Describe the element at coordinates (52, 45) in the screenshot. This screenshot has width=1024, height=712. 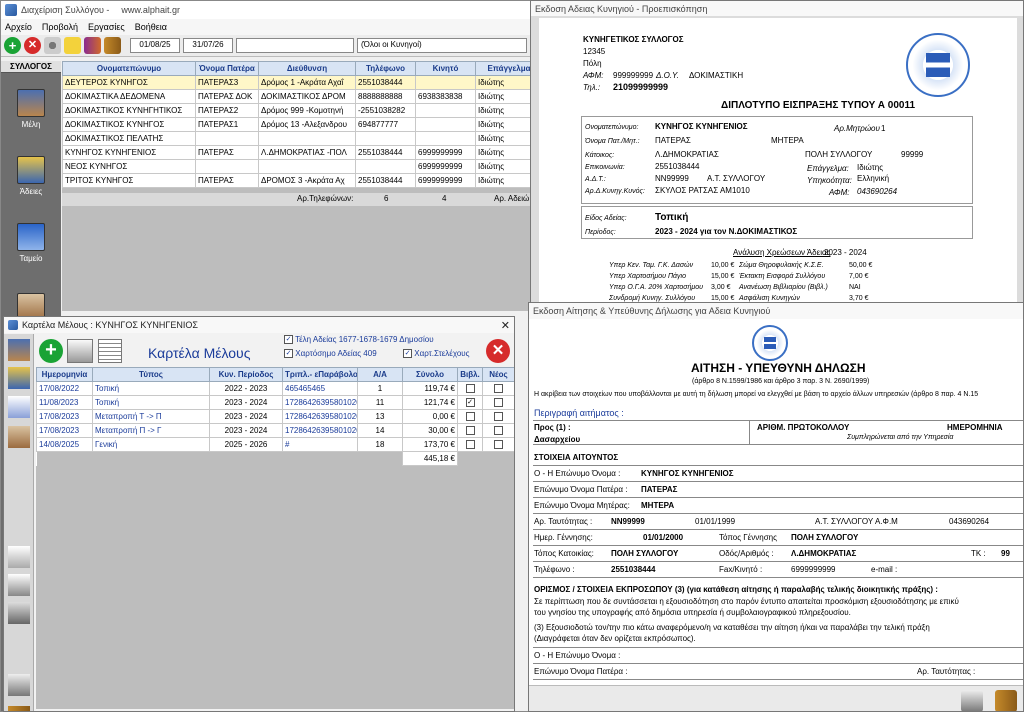
I see `settings-icon` at that location.